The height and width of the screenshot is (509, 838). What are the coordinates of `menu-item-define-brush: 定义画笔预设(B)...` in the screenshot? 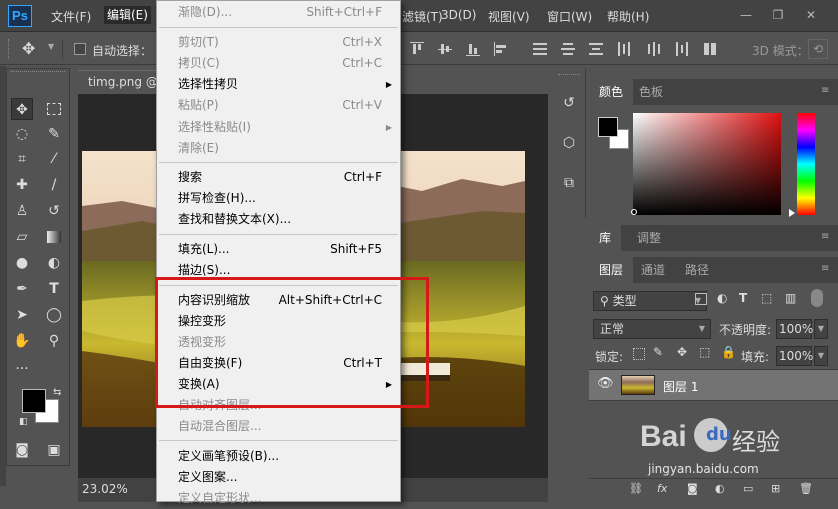 It's located at (278, 456).